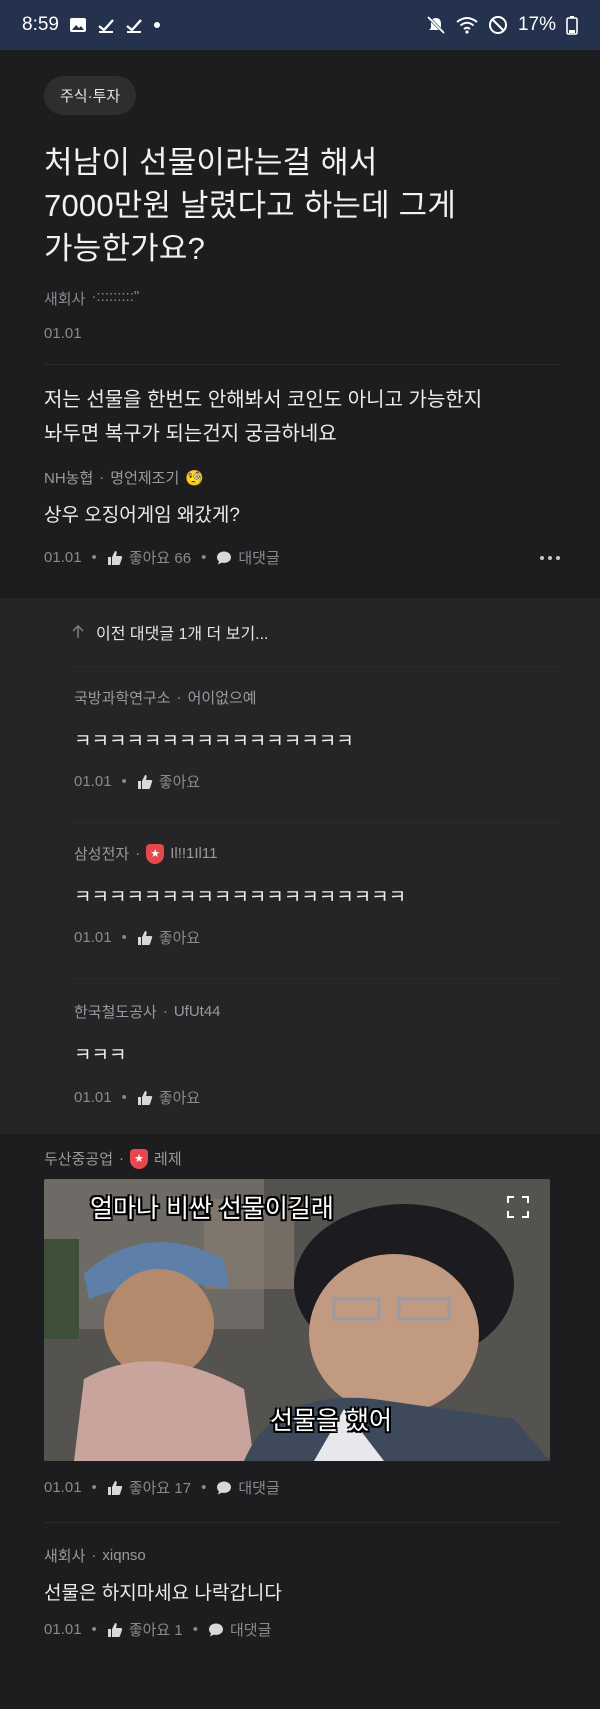 The width and height of the screenshot is (600, 1709). Describe the element at coordinates (65, 299) in the screenshot. I see `post-author-company: 새회사` at that location.